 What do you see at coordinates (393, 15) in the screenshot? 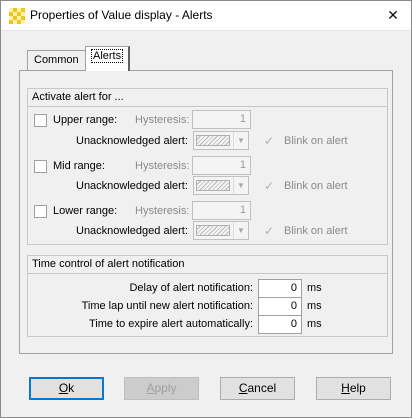
I see `close-button: ✕` at bounding box center [393, 15].